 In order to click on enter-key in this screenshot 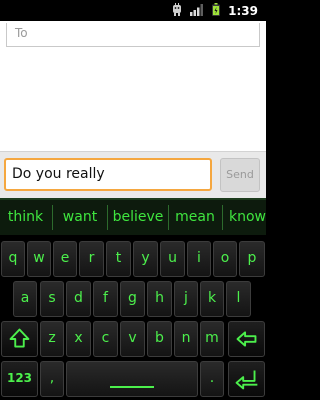, I will do `click(246, 379)`.